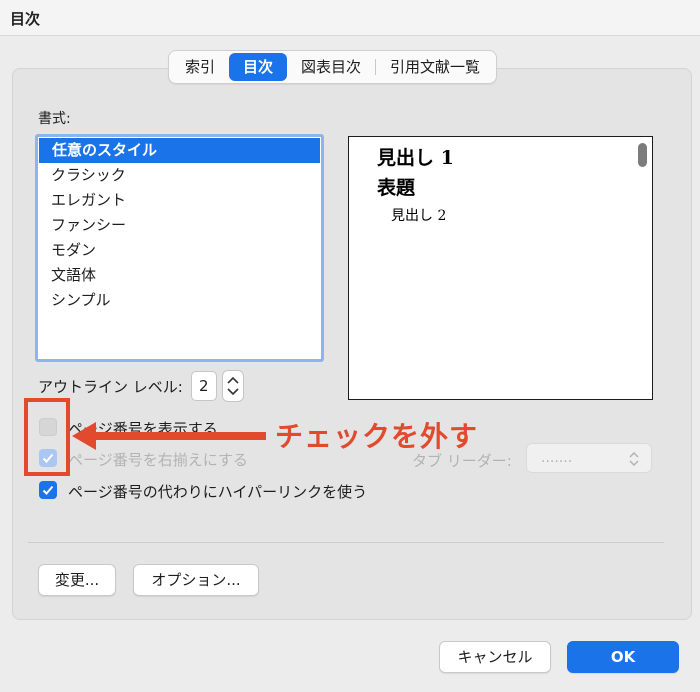 Image resolution: width=700 pixels, height=692 pixels. What do you see at coordinates (25, 19) in the screenshot?
I see `window-title: 目次` at bounding box center [25, 19].